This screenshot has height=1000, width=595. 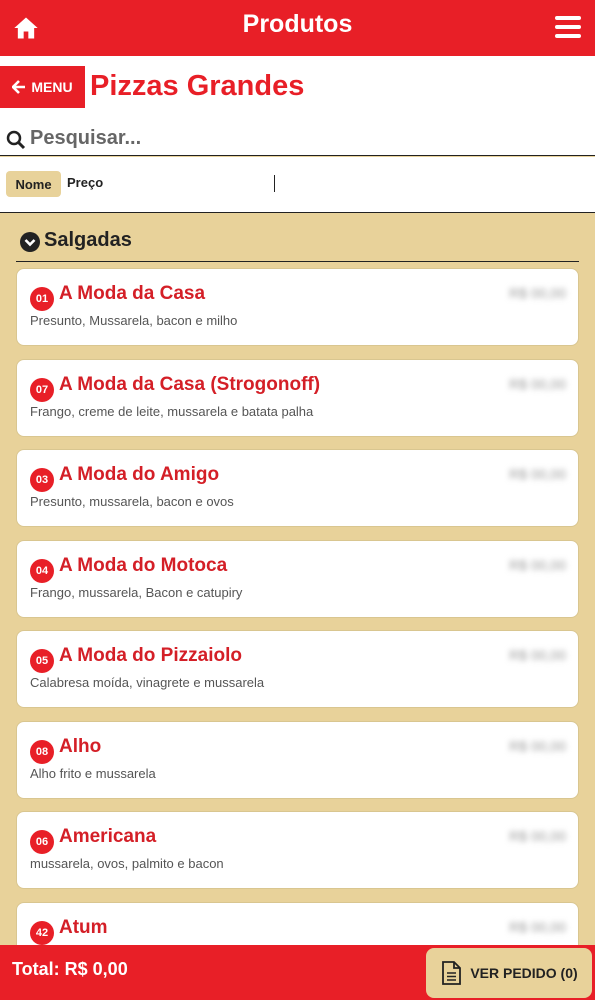 What do you see at coordinates (42, 480) in the screenshot?
I see `product-number-badge: 03` at bounding box center [42, 480].